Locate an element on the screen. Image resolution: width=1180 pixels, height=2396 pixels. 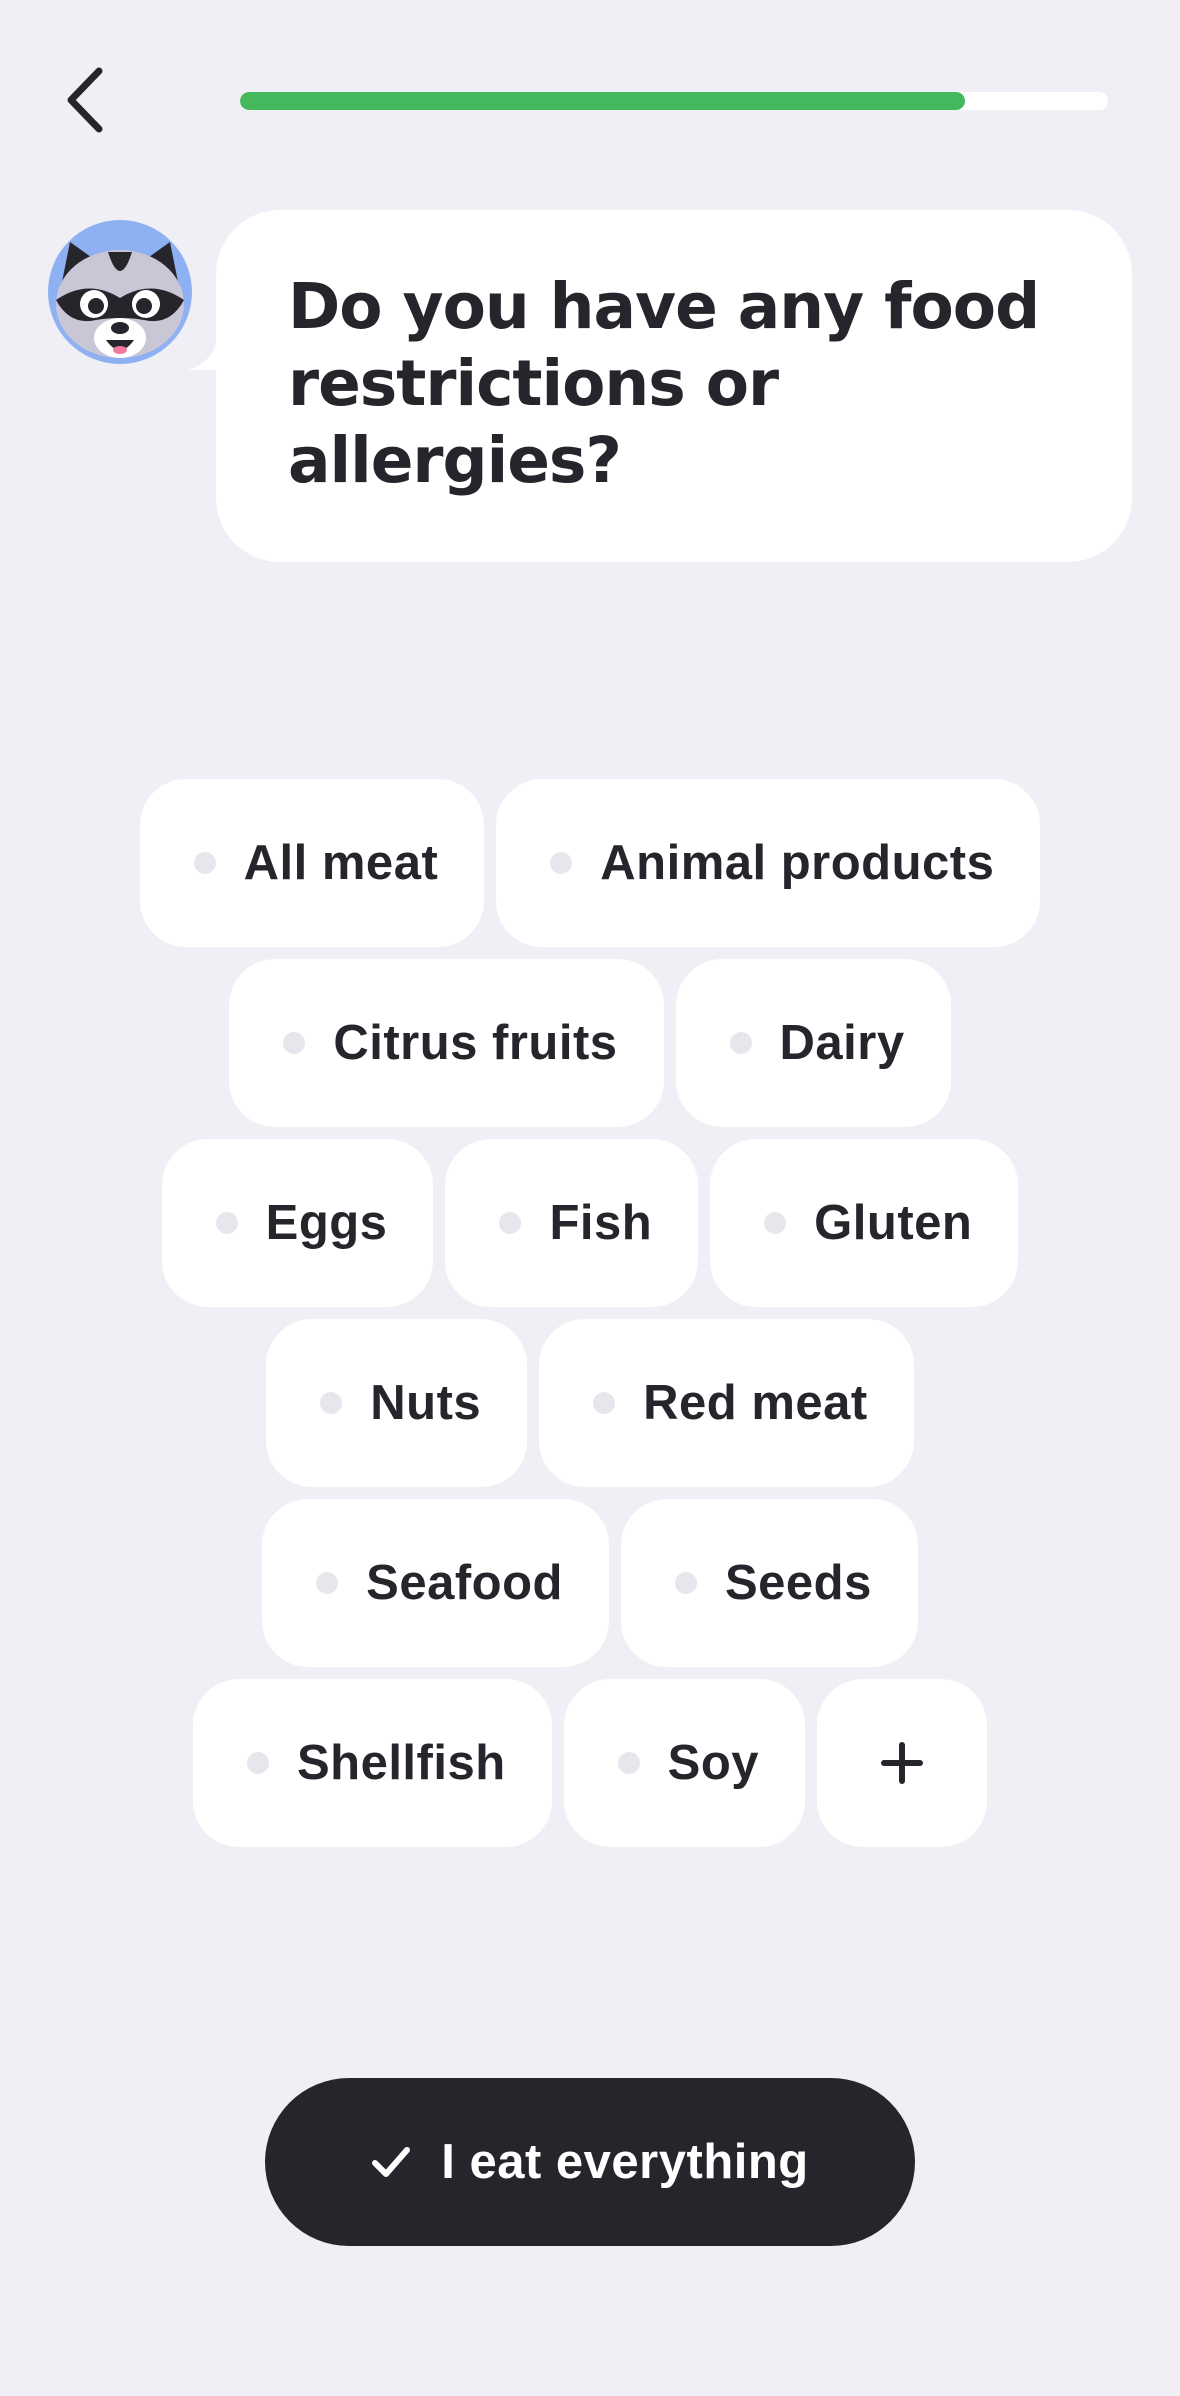
plus-icon is located at coordinates (902, 1763).